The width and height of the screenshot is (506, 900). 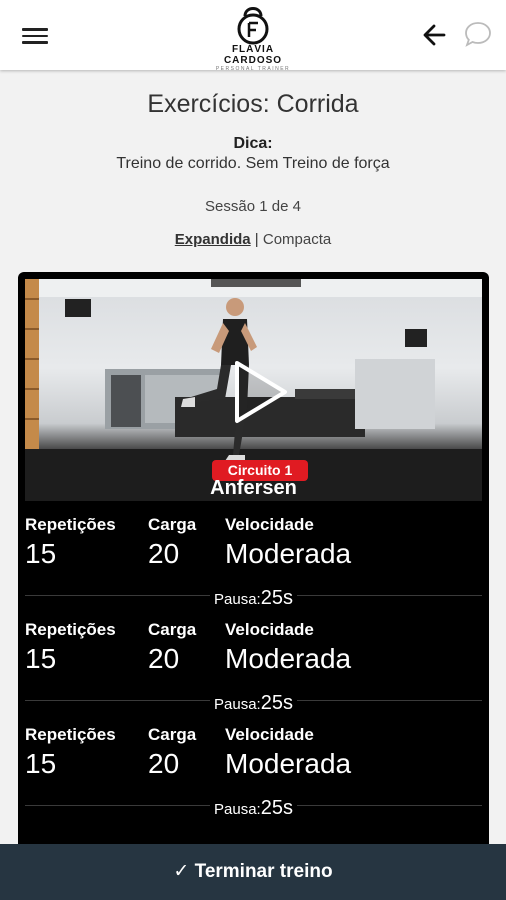 What do you see at coordinates (478, 34) in the screenshot?
I see `chat-bubble-icon` at bounding box center [478, 34].